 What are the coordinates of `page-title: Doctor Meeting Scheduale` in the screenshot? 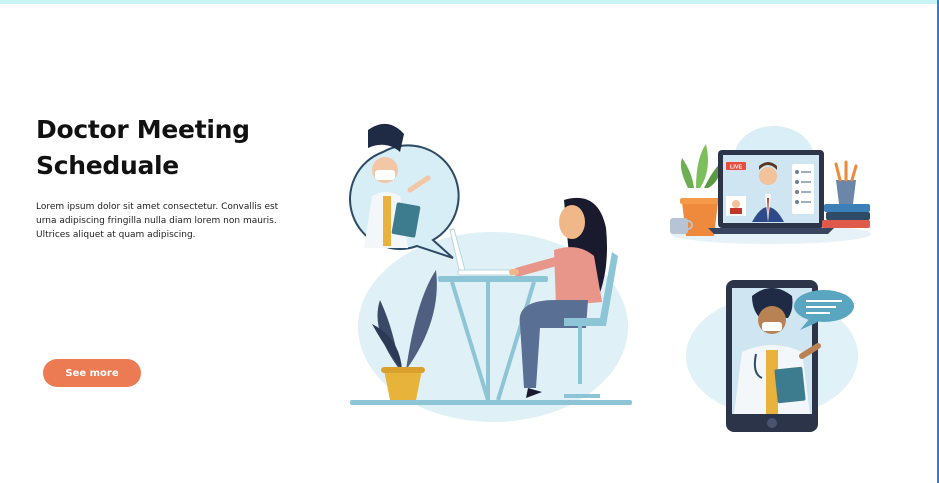 It's located at (166, 148).